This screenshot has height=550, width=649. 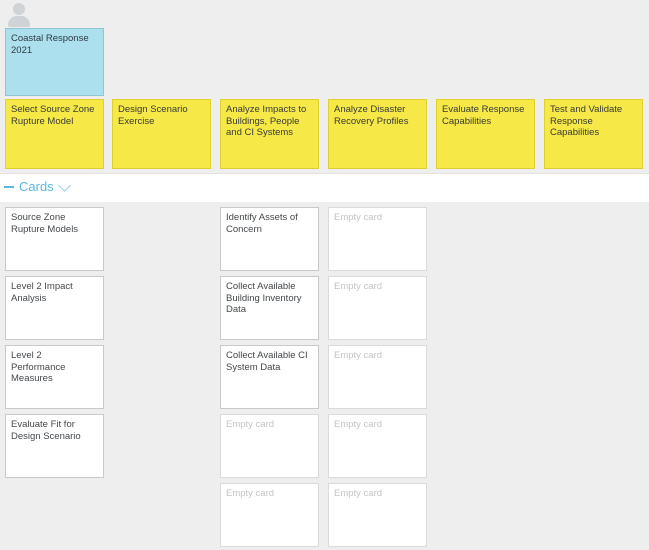 What do you see at coordinates (371, 115) in the screenshot?
I see `phase-node-label: Analyze Disaster Recovery Profiles` at bounding box center [371, 115].